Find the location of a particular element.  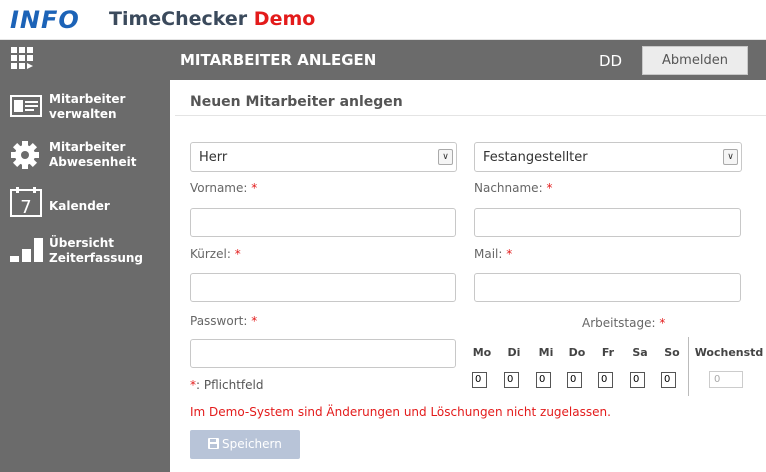

svg-text: INFO is located at coordinates (45, 19).